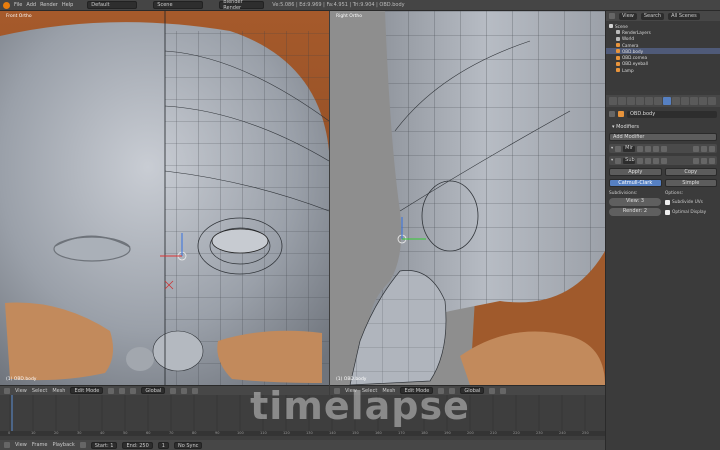  Describe the element at coordinates (618, 38) in the screenshot. I see `world-icon` at that location.